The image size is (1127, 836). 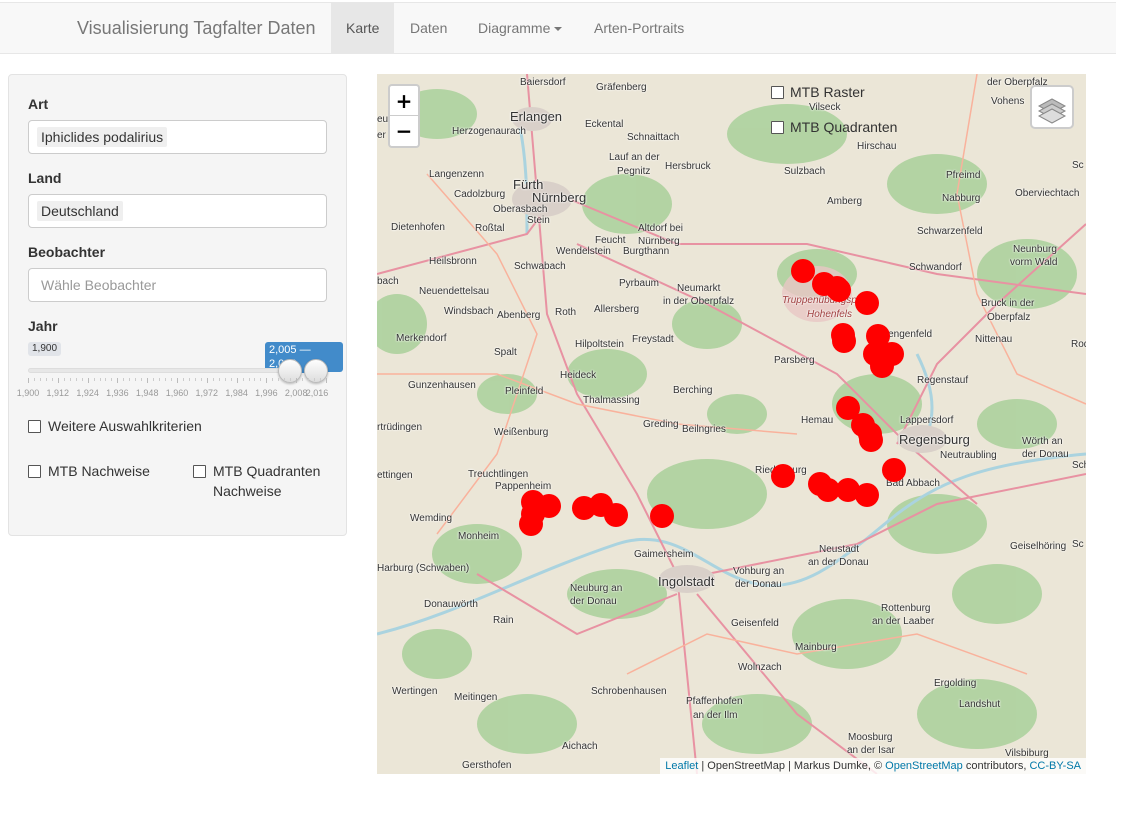 What do you see at coordinates (924, 766) in the screenshot?
I see `osm-link: OpenStreetMap` at bounding box center [924, 766].